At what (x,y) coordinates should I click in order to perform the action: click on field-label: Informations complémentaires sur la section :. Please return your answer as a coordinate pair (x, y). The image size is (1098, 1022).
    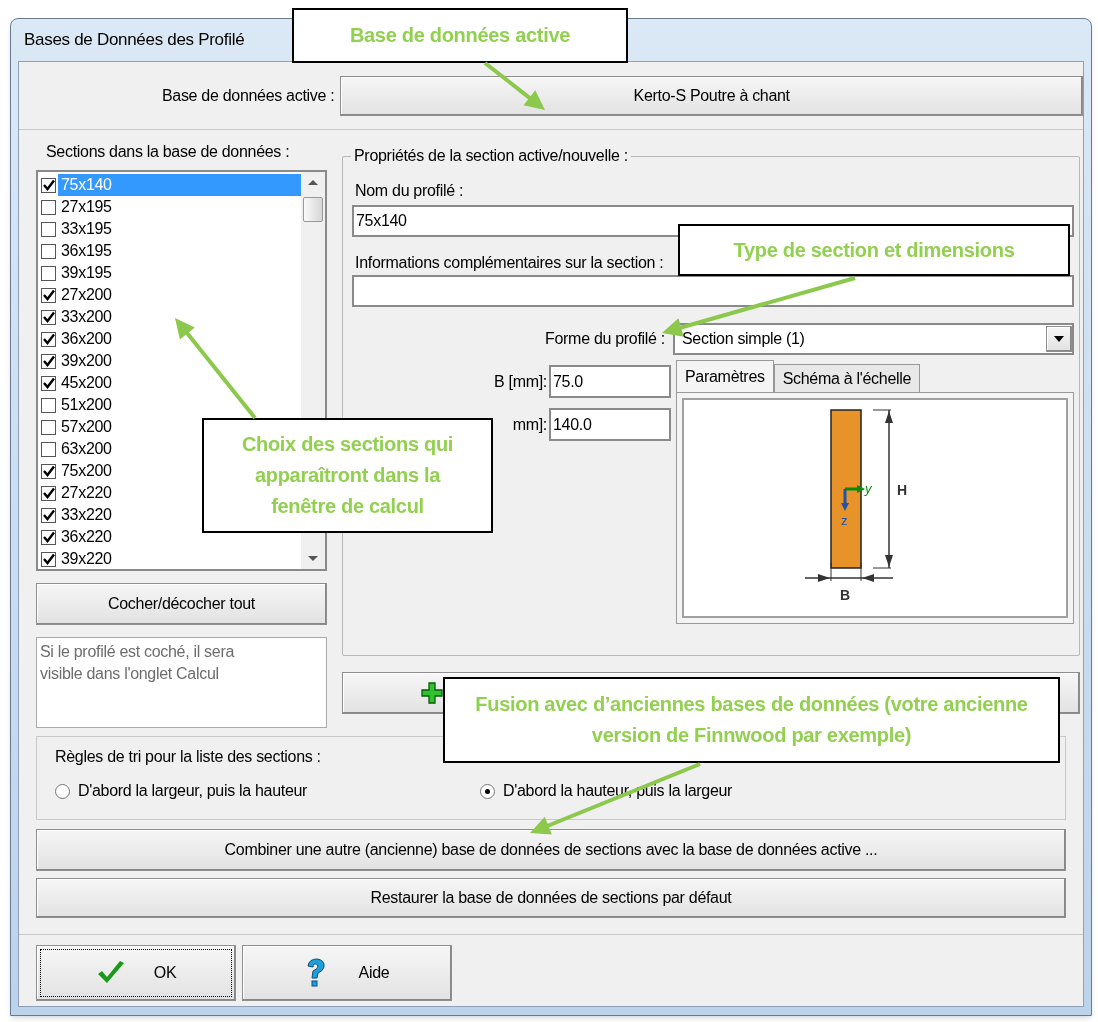
    Looking at the image, I should click on (509, 263).